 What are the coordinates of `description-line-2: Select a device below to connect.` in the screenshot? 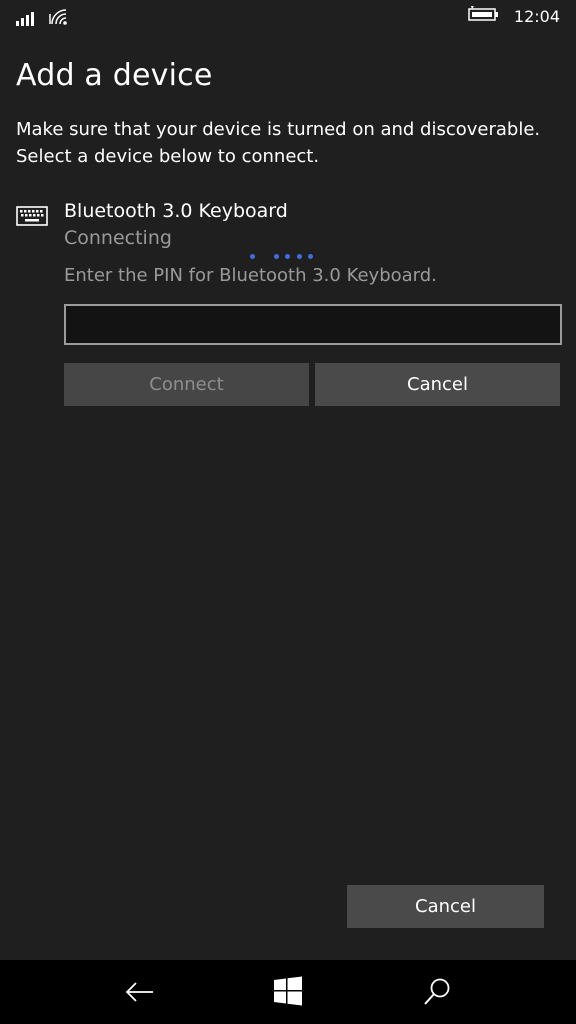 It's located at (168, 156).